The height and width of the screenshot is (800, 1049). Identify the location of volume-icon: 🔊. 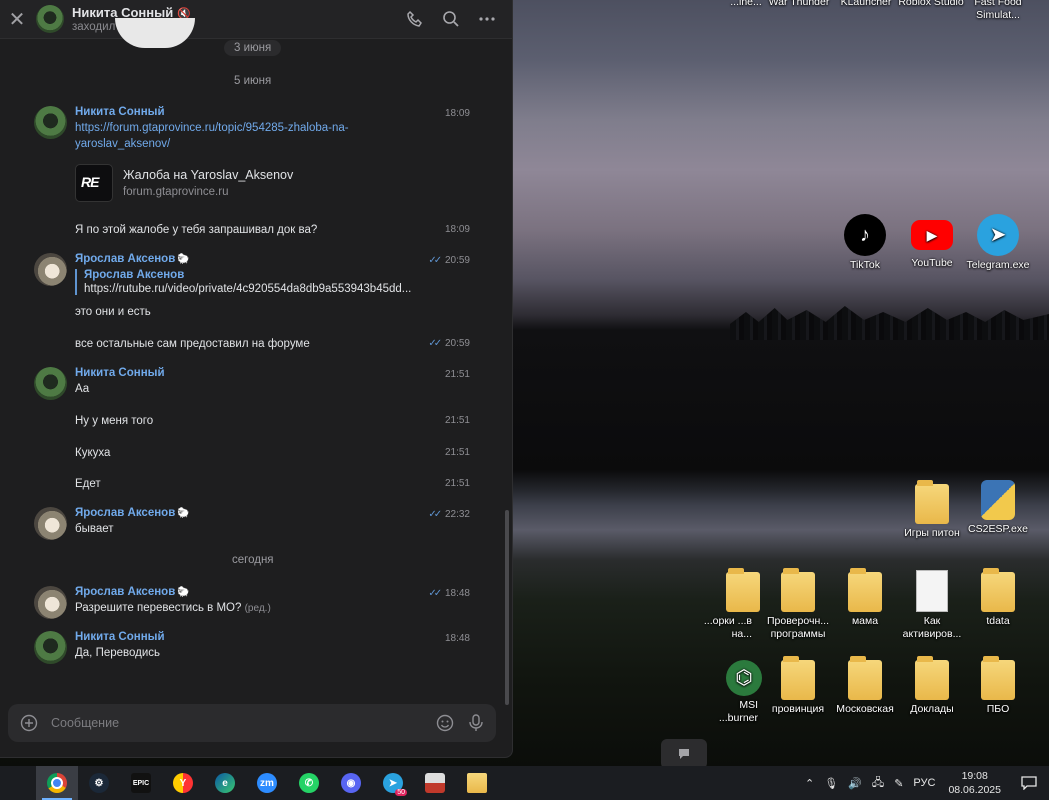
(855, 783).